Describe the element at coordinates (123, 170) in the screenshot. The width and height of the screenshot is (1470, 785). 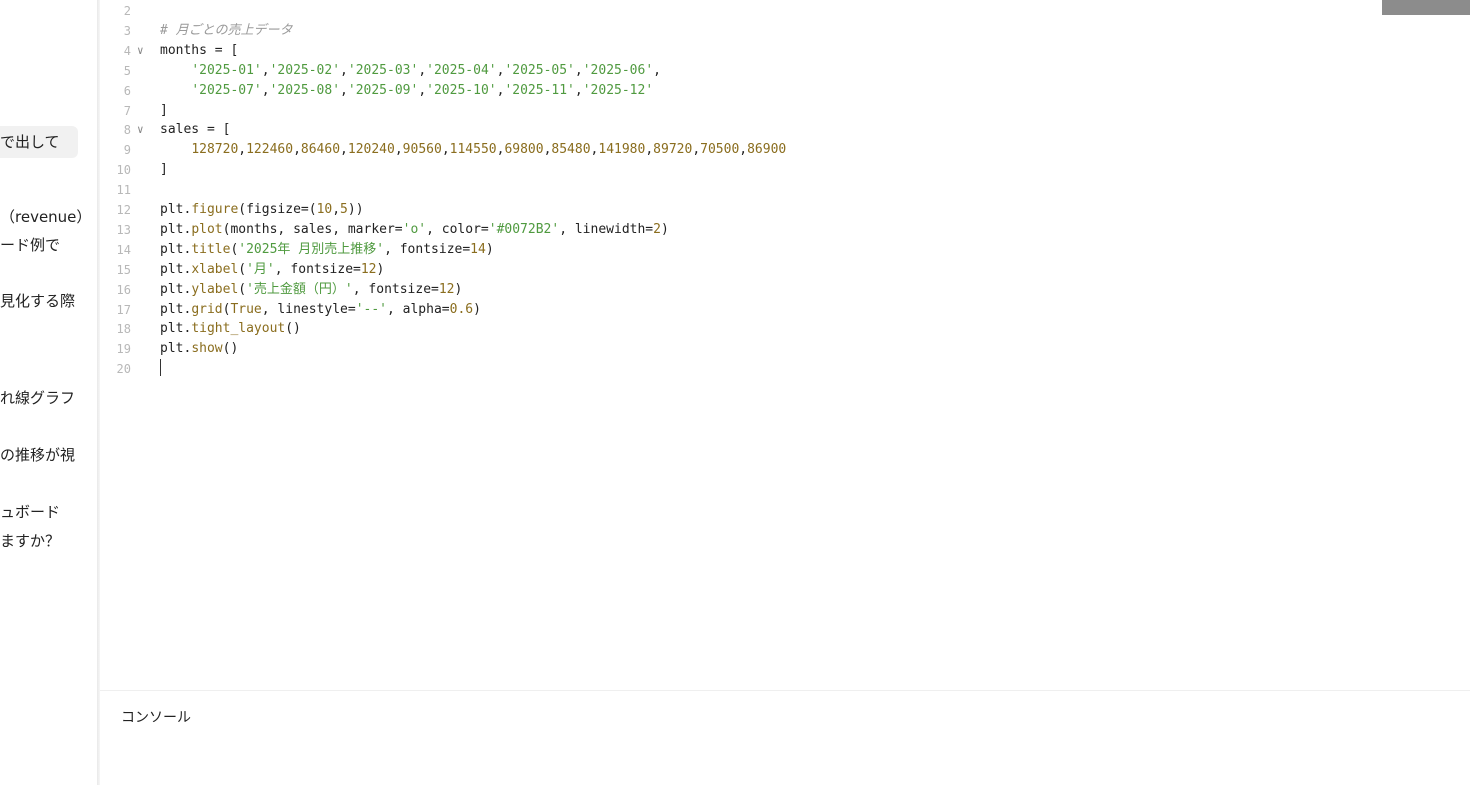
I see `line-number: 10` at that location.